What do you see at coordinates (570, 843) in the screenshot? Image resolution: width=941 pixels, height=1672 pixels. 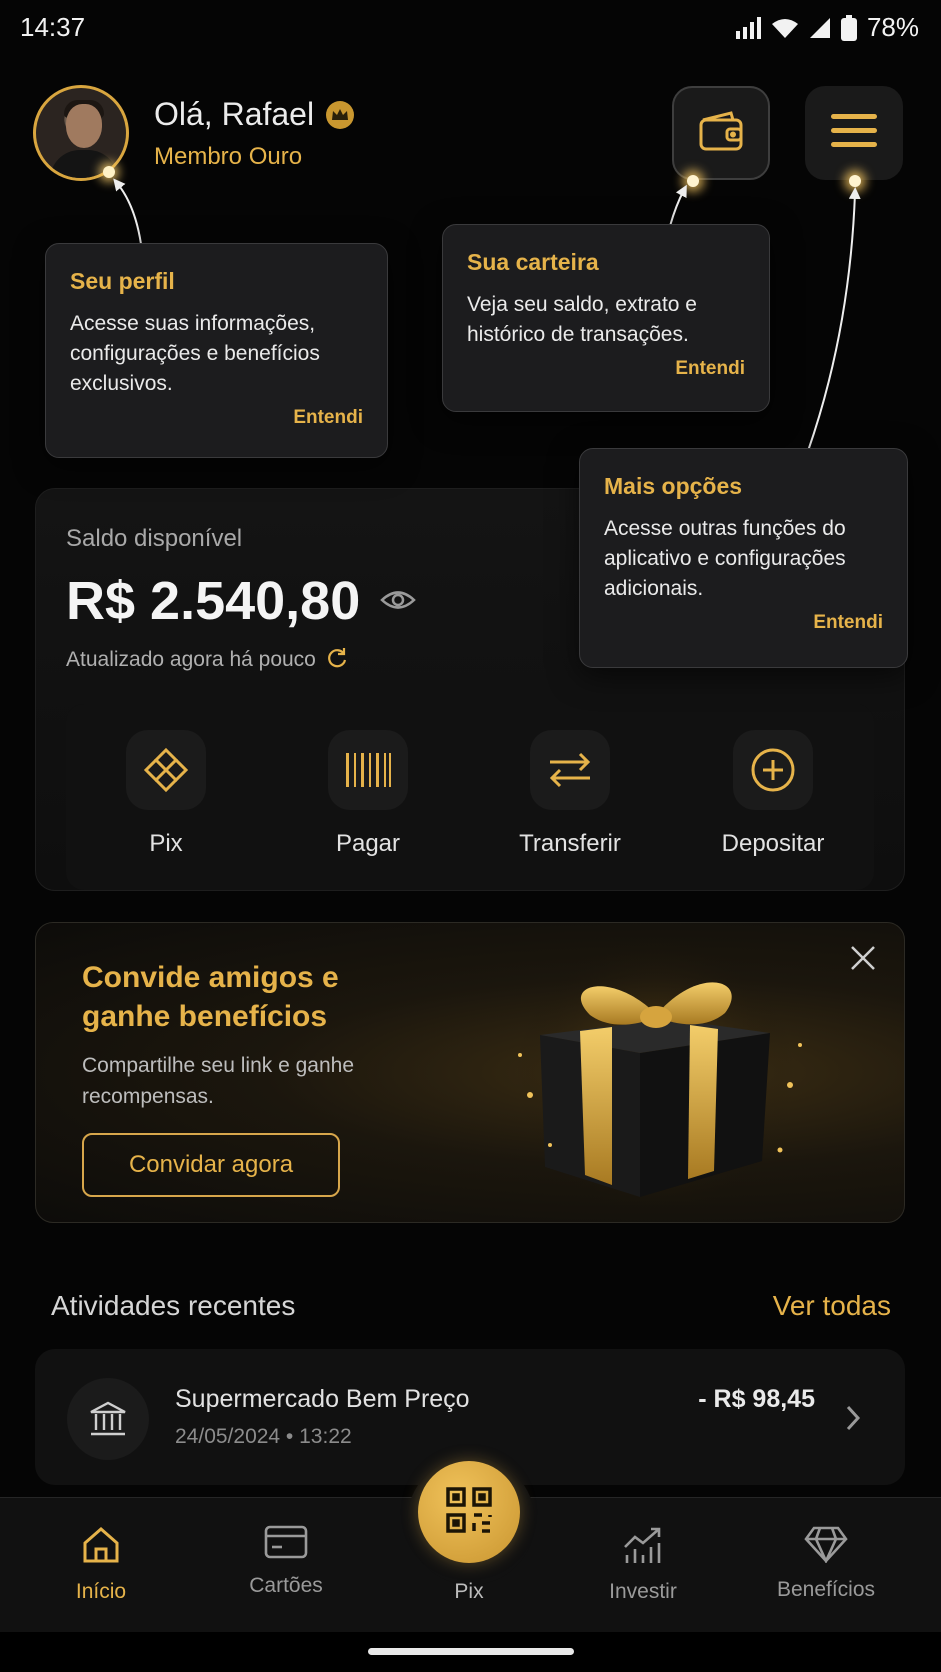 I see `action-label: Transferir` at bounding box center [570, 843].